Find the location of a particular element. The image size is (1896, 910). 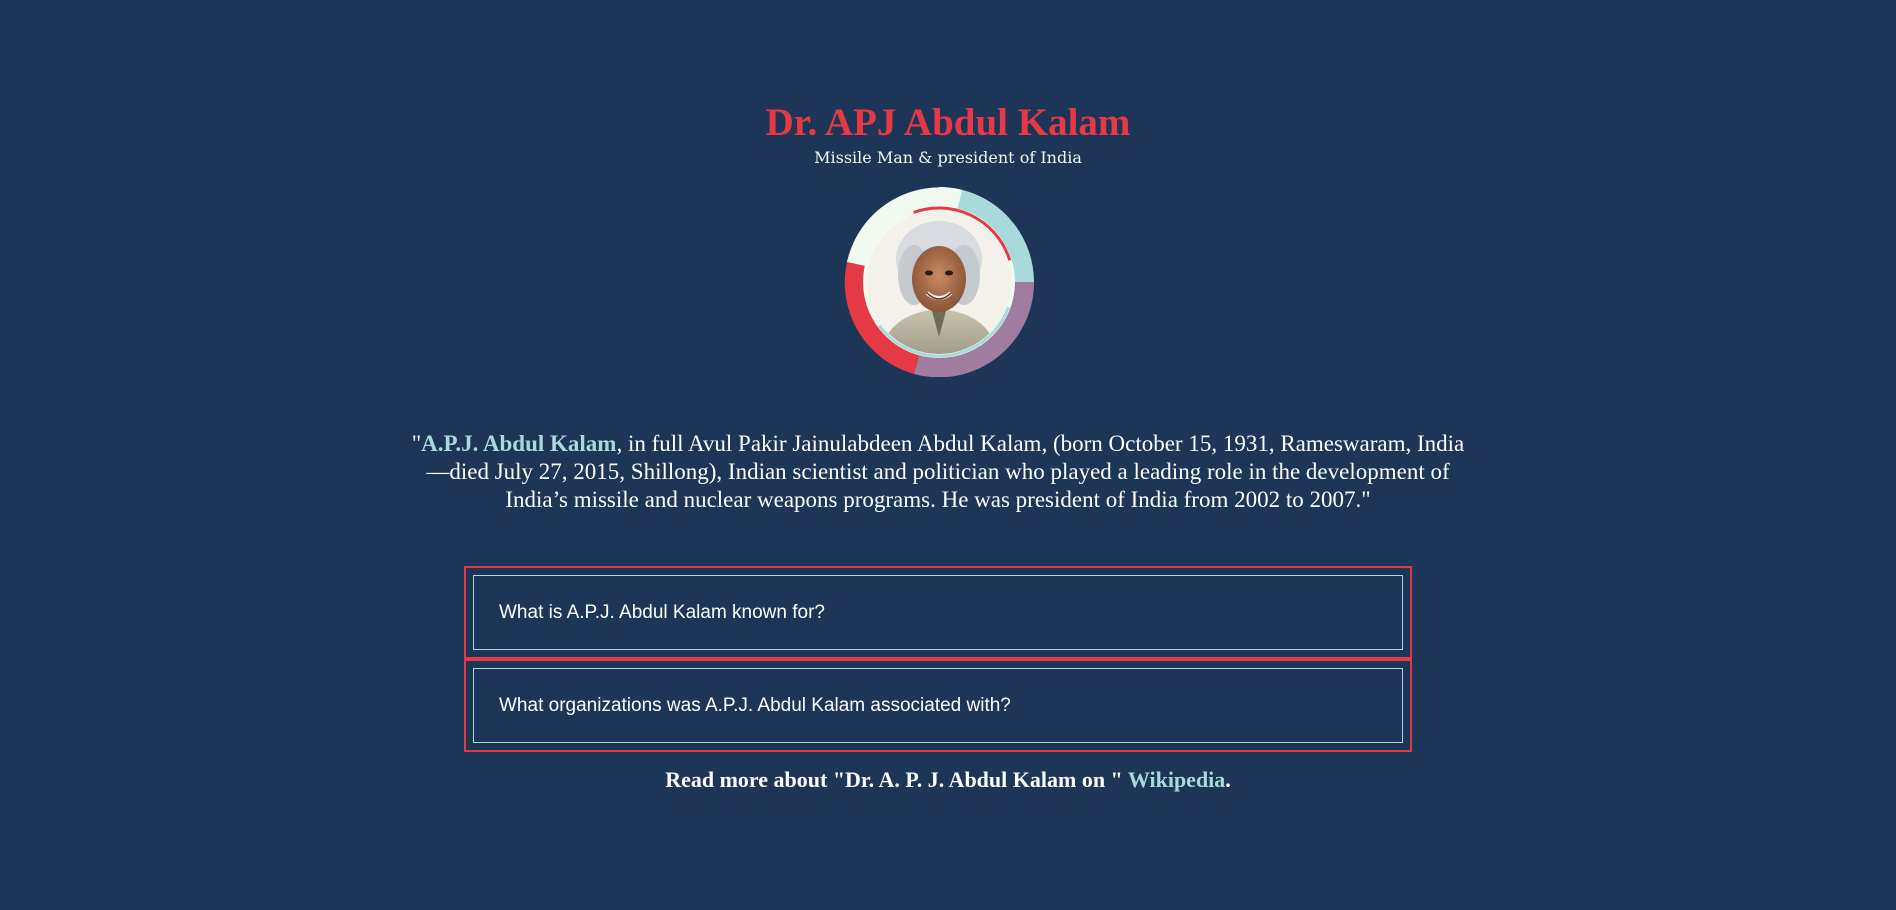

faq-question-text: What is A.P.J. Abdul Kalam known for? is located at coordinates (662, 612).